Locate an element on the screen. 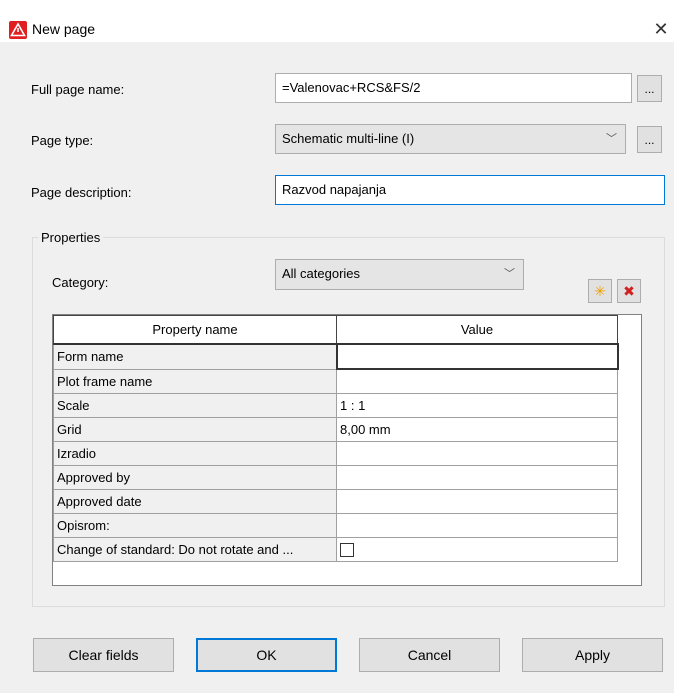 The height and width of the screenshot is (693, 674). table-row: Grid 8,00 mm is located at coordinates (335, 429).